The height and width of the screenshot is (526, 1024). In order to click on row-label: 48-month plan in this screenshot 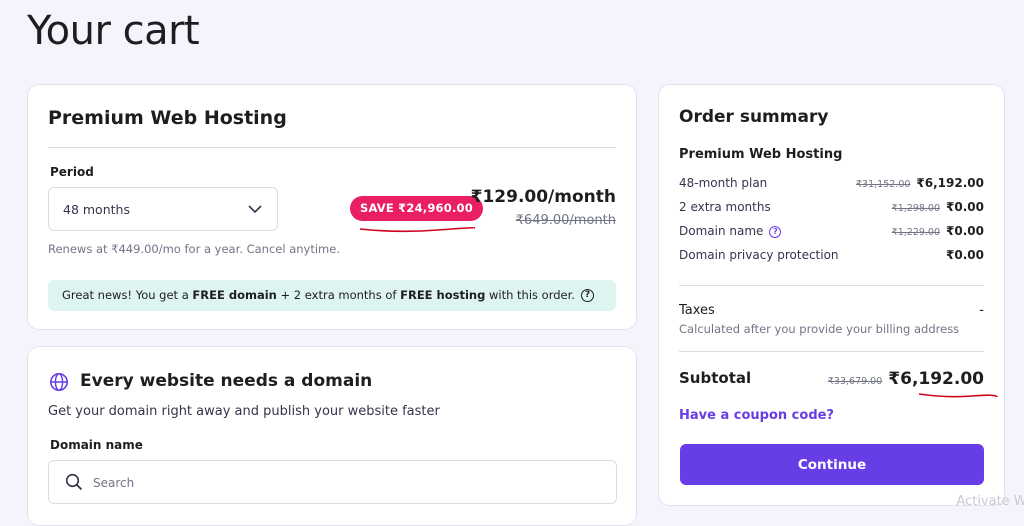, I will do `click(723, 183)`.